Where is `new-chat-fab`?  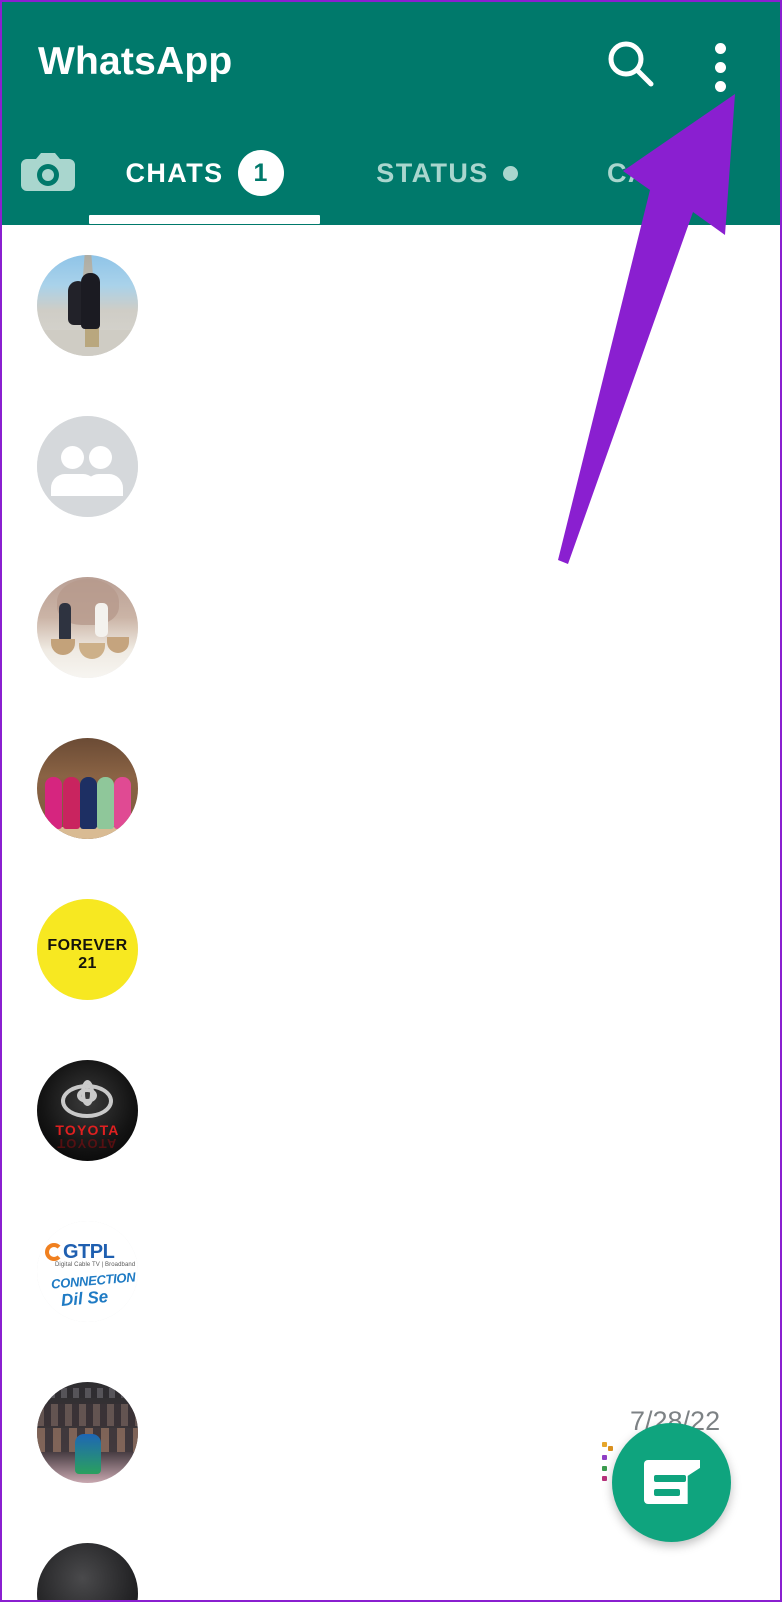 new-chat-fab is located at coordinates (671, 1482).